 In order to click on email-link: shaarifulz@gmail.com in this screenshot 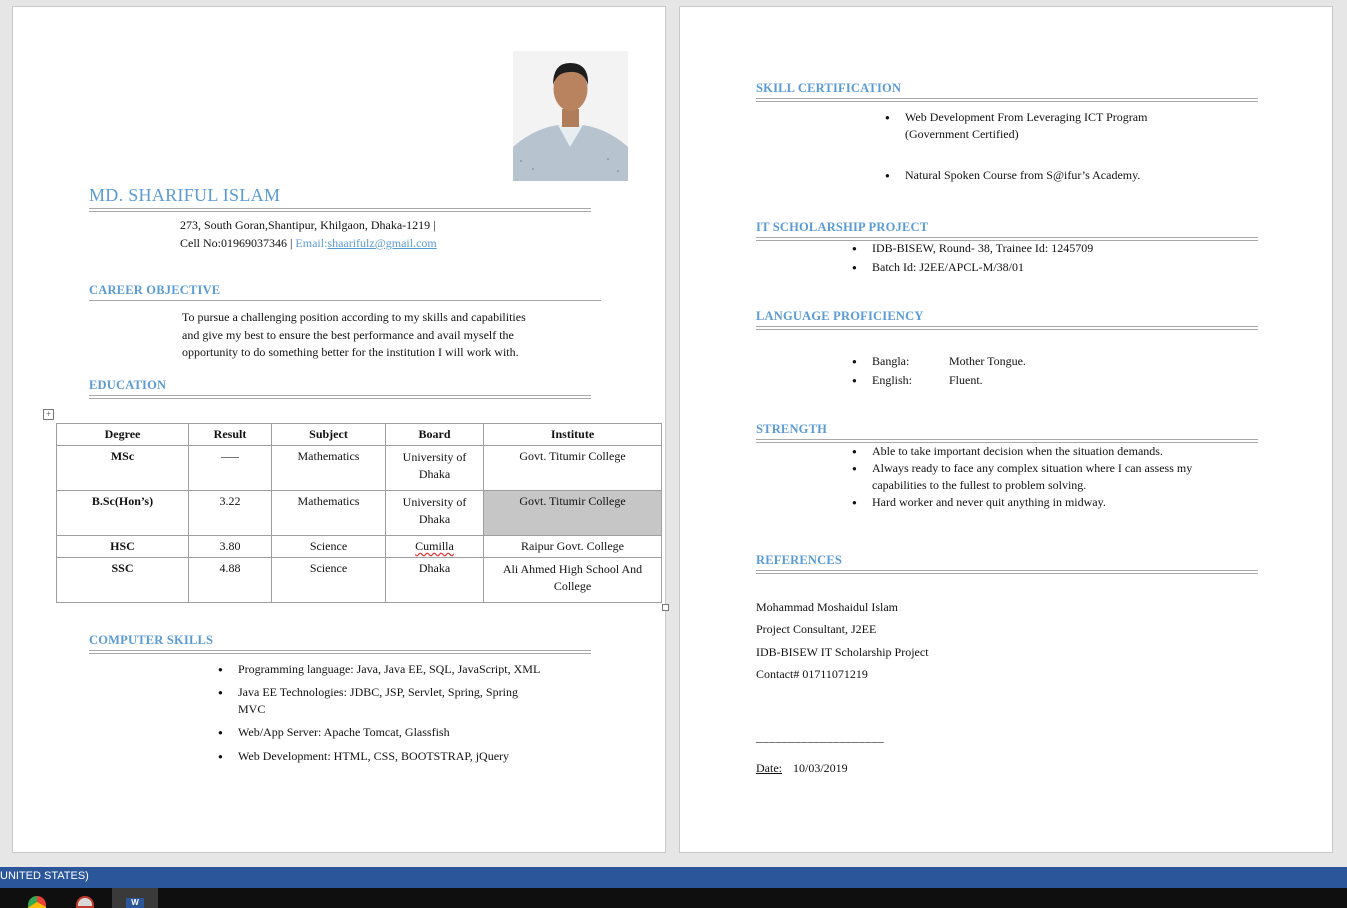, I will do `click(381, 243)`.